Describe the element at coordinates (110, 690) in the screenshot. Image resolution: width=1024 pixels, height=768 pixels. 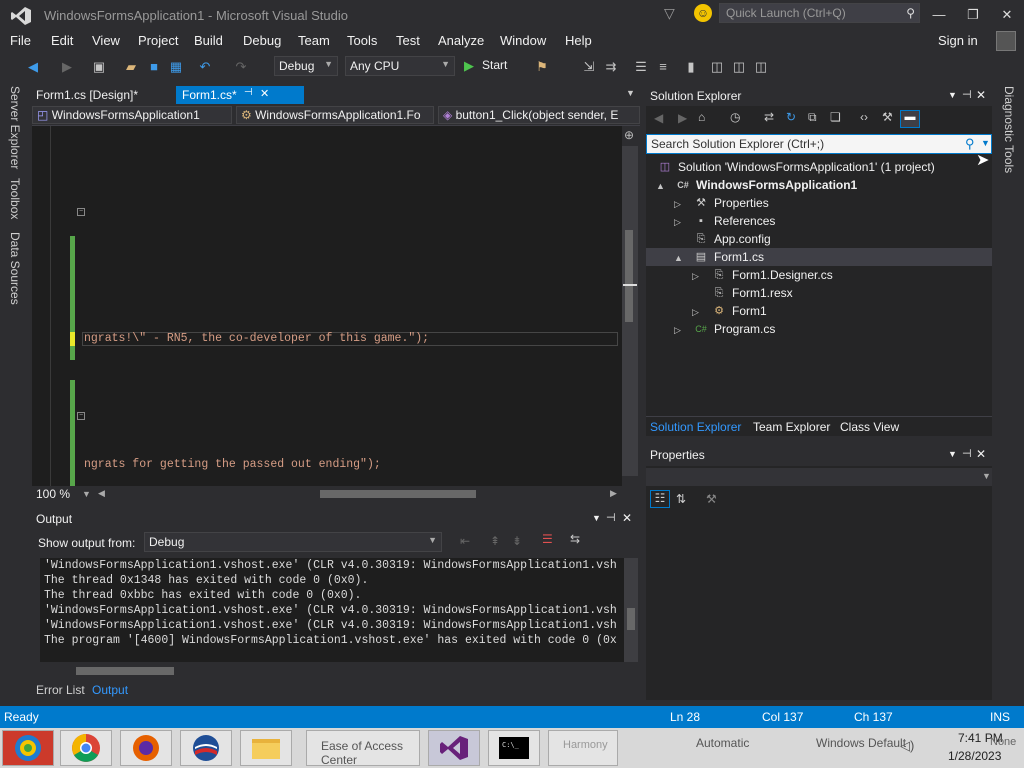
I see `tab-output: Output` at that location.